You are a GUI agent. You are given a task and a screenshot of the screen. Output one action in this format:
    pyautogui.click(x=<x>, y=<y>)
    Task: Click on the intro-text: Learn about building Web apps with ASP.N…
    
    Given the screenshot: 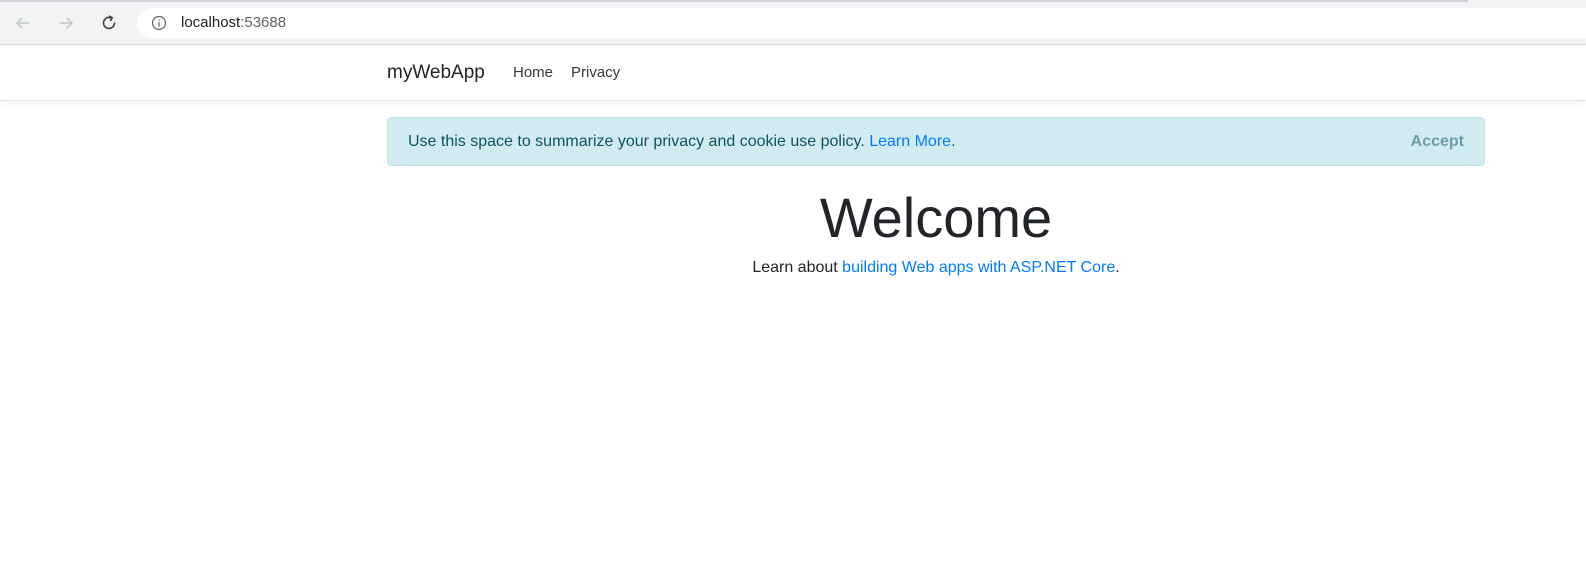 What is the action you would take?
    pyautogui.click(x=936, y=268)
    